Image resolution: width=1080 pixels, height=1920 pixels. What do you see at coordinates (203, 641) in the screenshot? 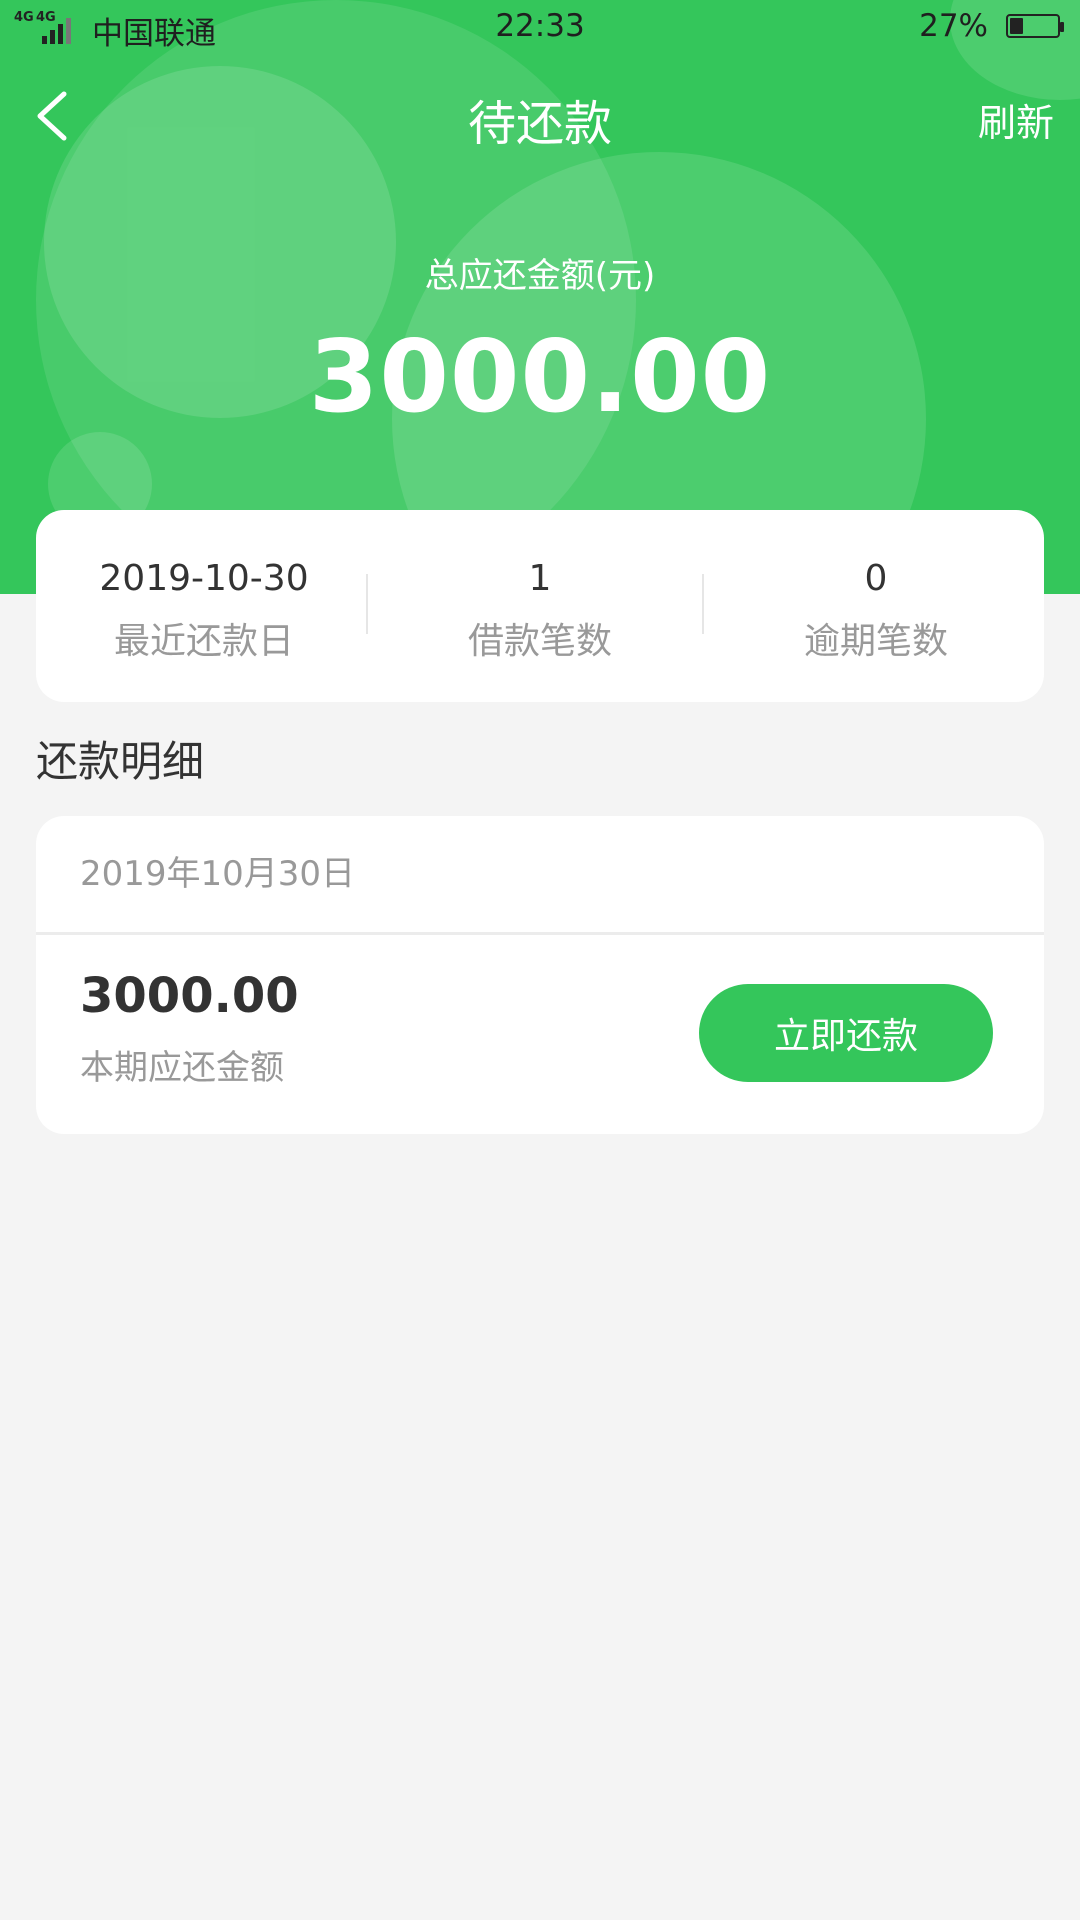
I see `stat-label: 最近还款日` at bounding box center [203, 641].